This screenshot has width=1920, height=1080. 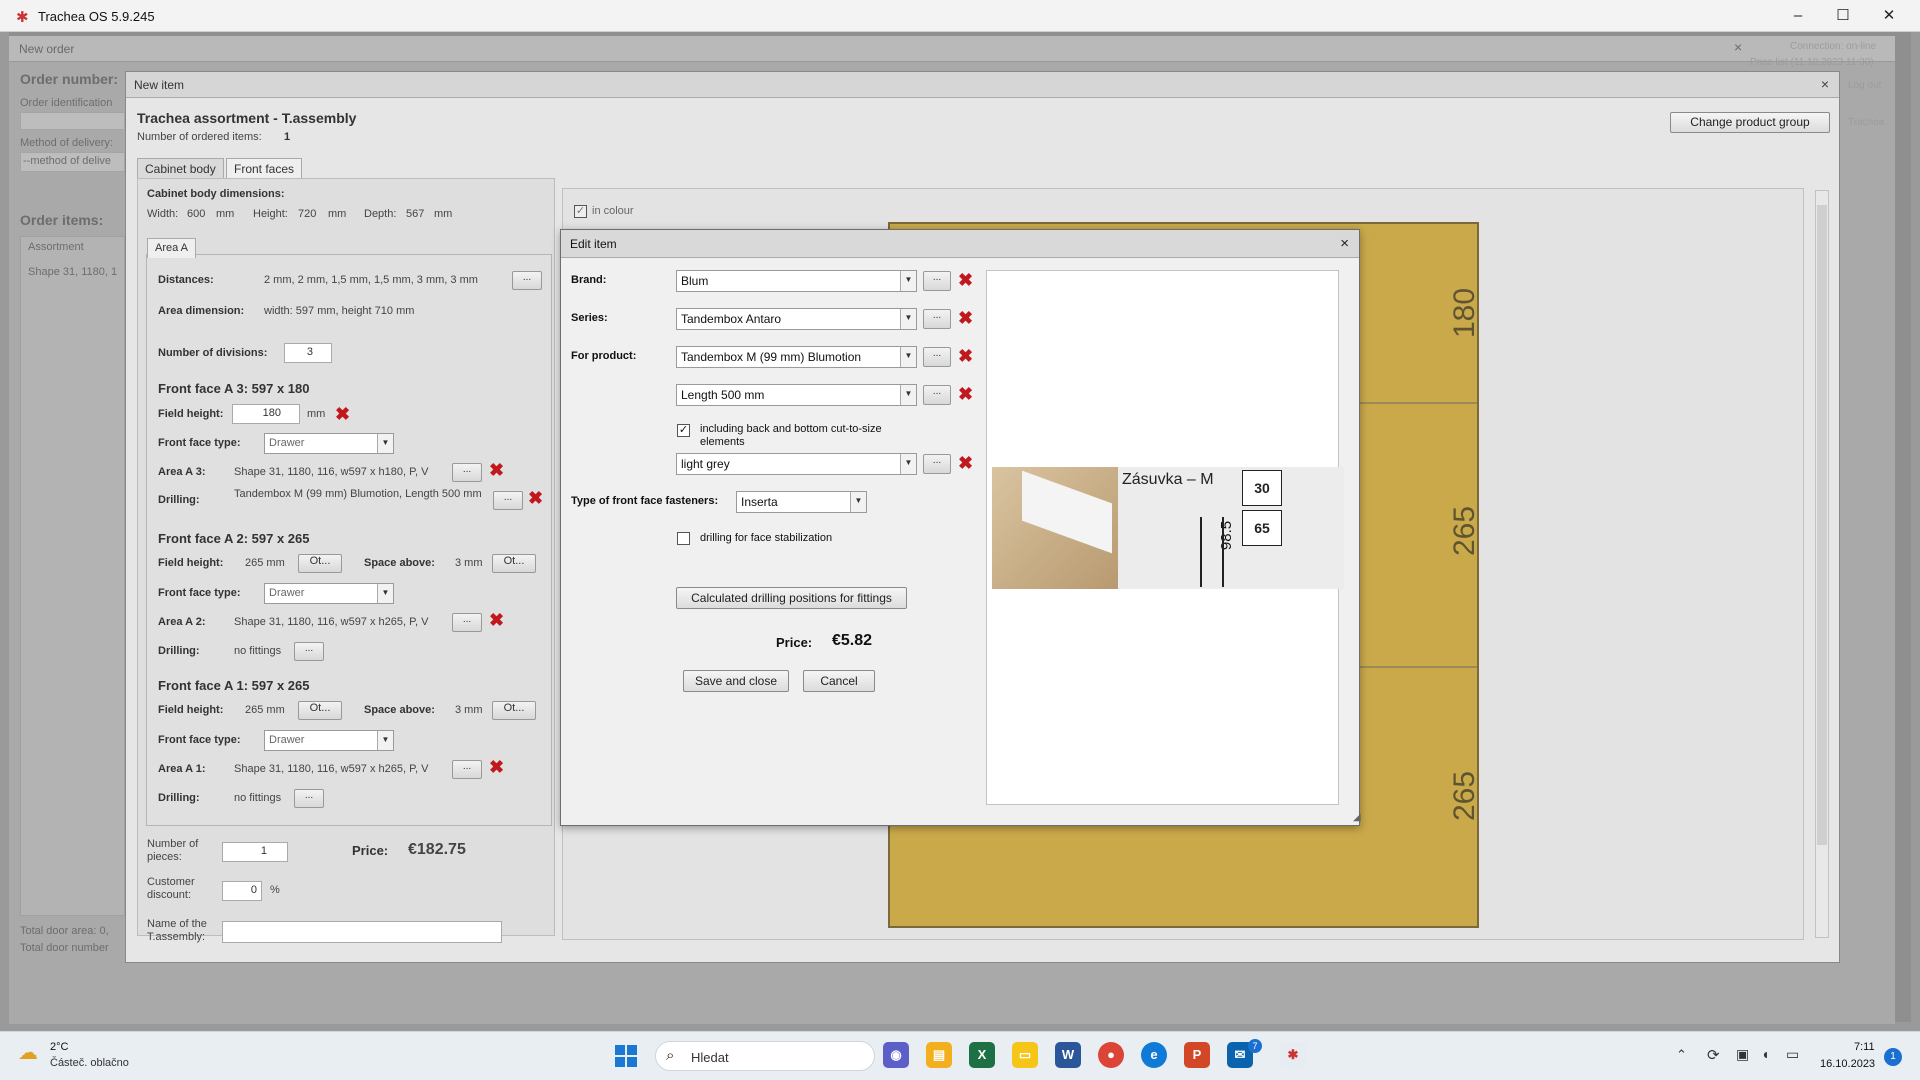 What do you see at coordinates (242, 891) in the screenshot?
I see `discount-input: 0` at bounding box center [242, 891].